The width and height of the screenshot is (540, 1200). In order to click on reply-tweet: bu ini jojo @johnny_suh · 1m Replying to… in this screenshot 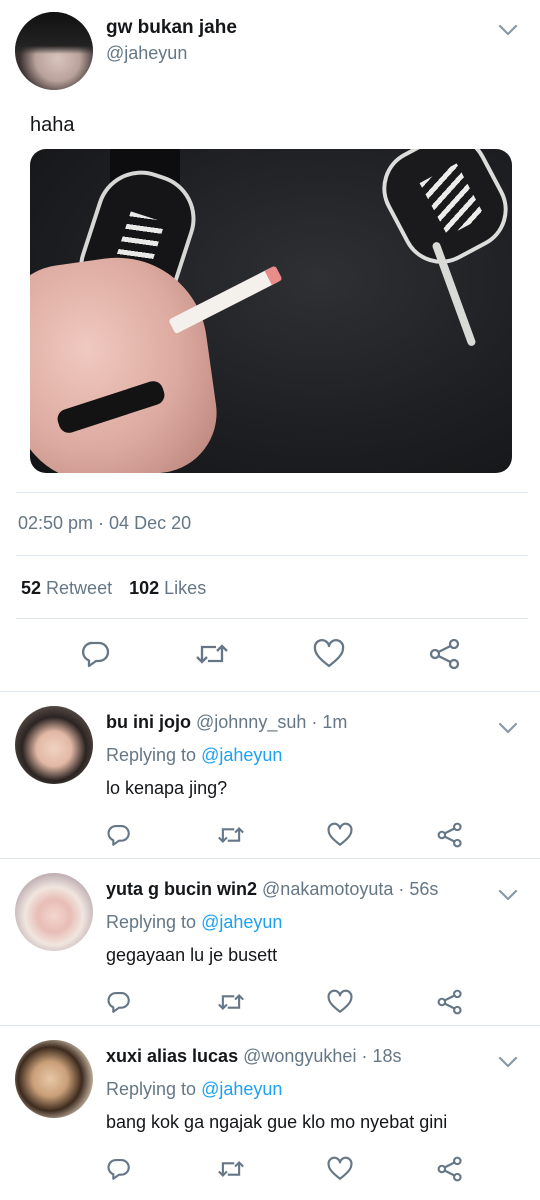, I will do `click(270, 775)`.